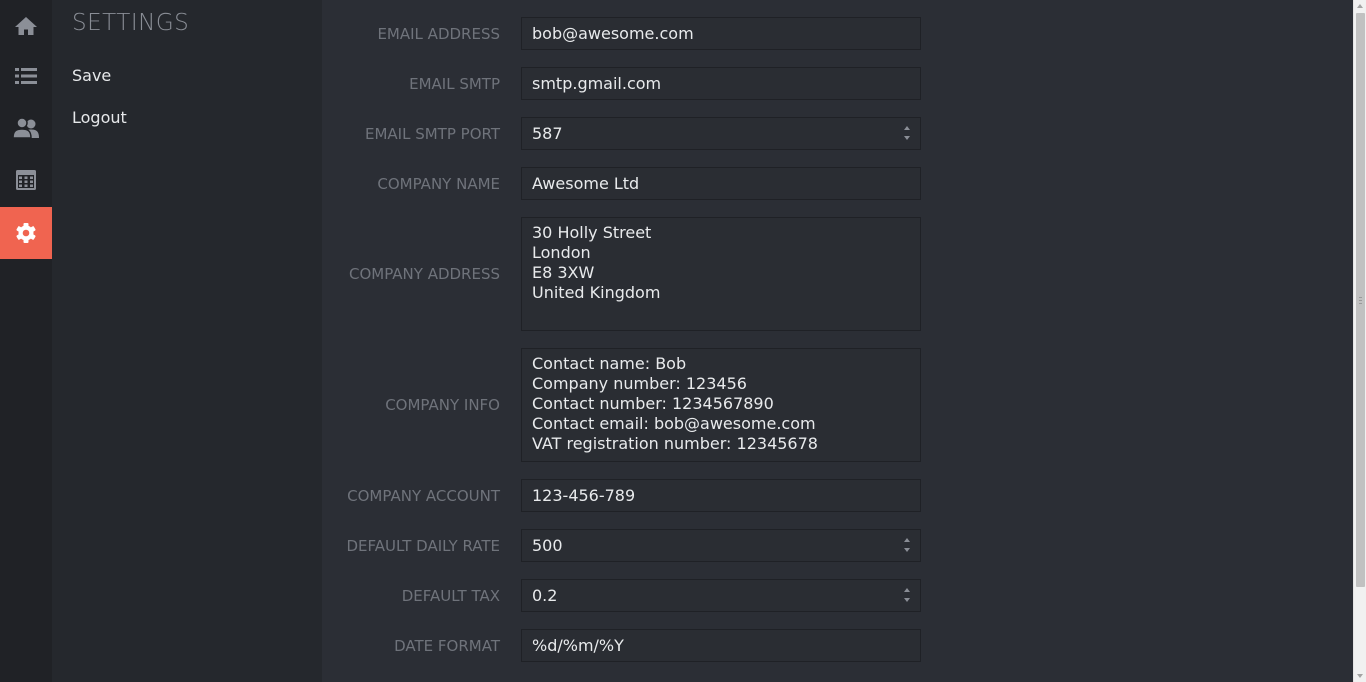 Image resolution: width=1366 pixels, height=682 pixels. What do you see at coordinates (907, 133) in the screenshot?
I see `email-smtp-port-spinner` at bounding box center [907, 133].